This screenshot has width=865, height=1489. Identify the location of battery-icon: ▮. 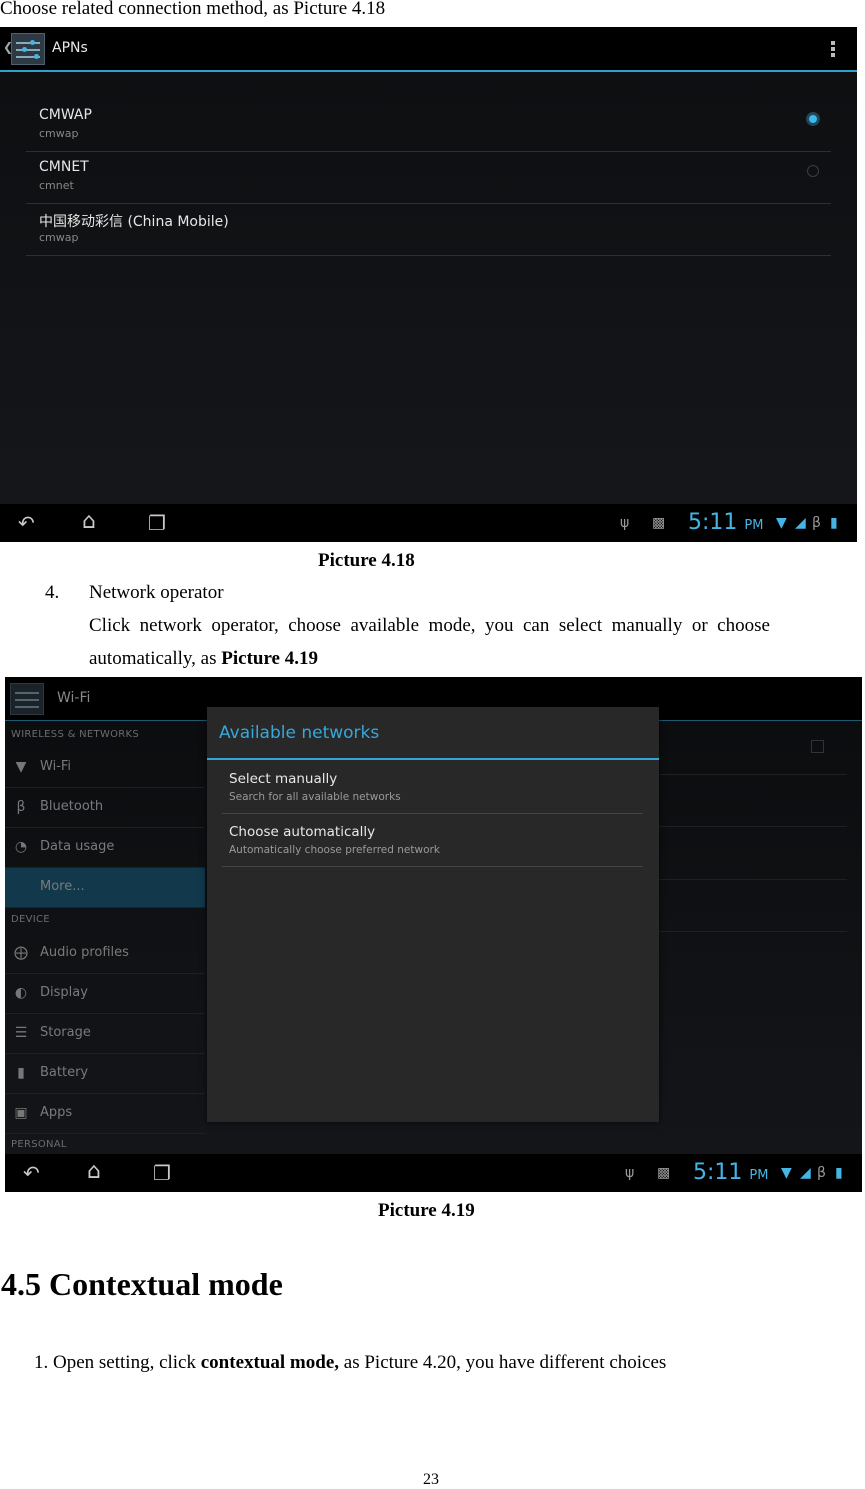
(21, 1073).